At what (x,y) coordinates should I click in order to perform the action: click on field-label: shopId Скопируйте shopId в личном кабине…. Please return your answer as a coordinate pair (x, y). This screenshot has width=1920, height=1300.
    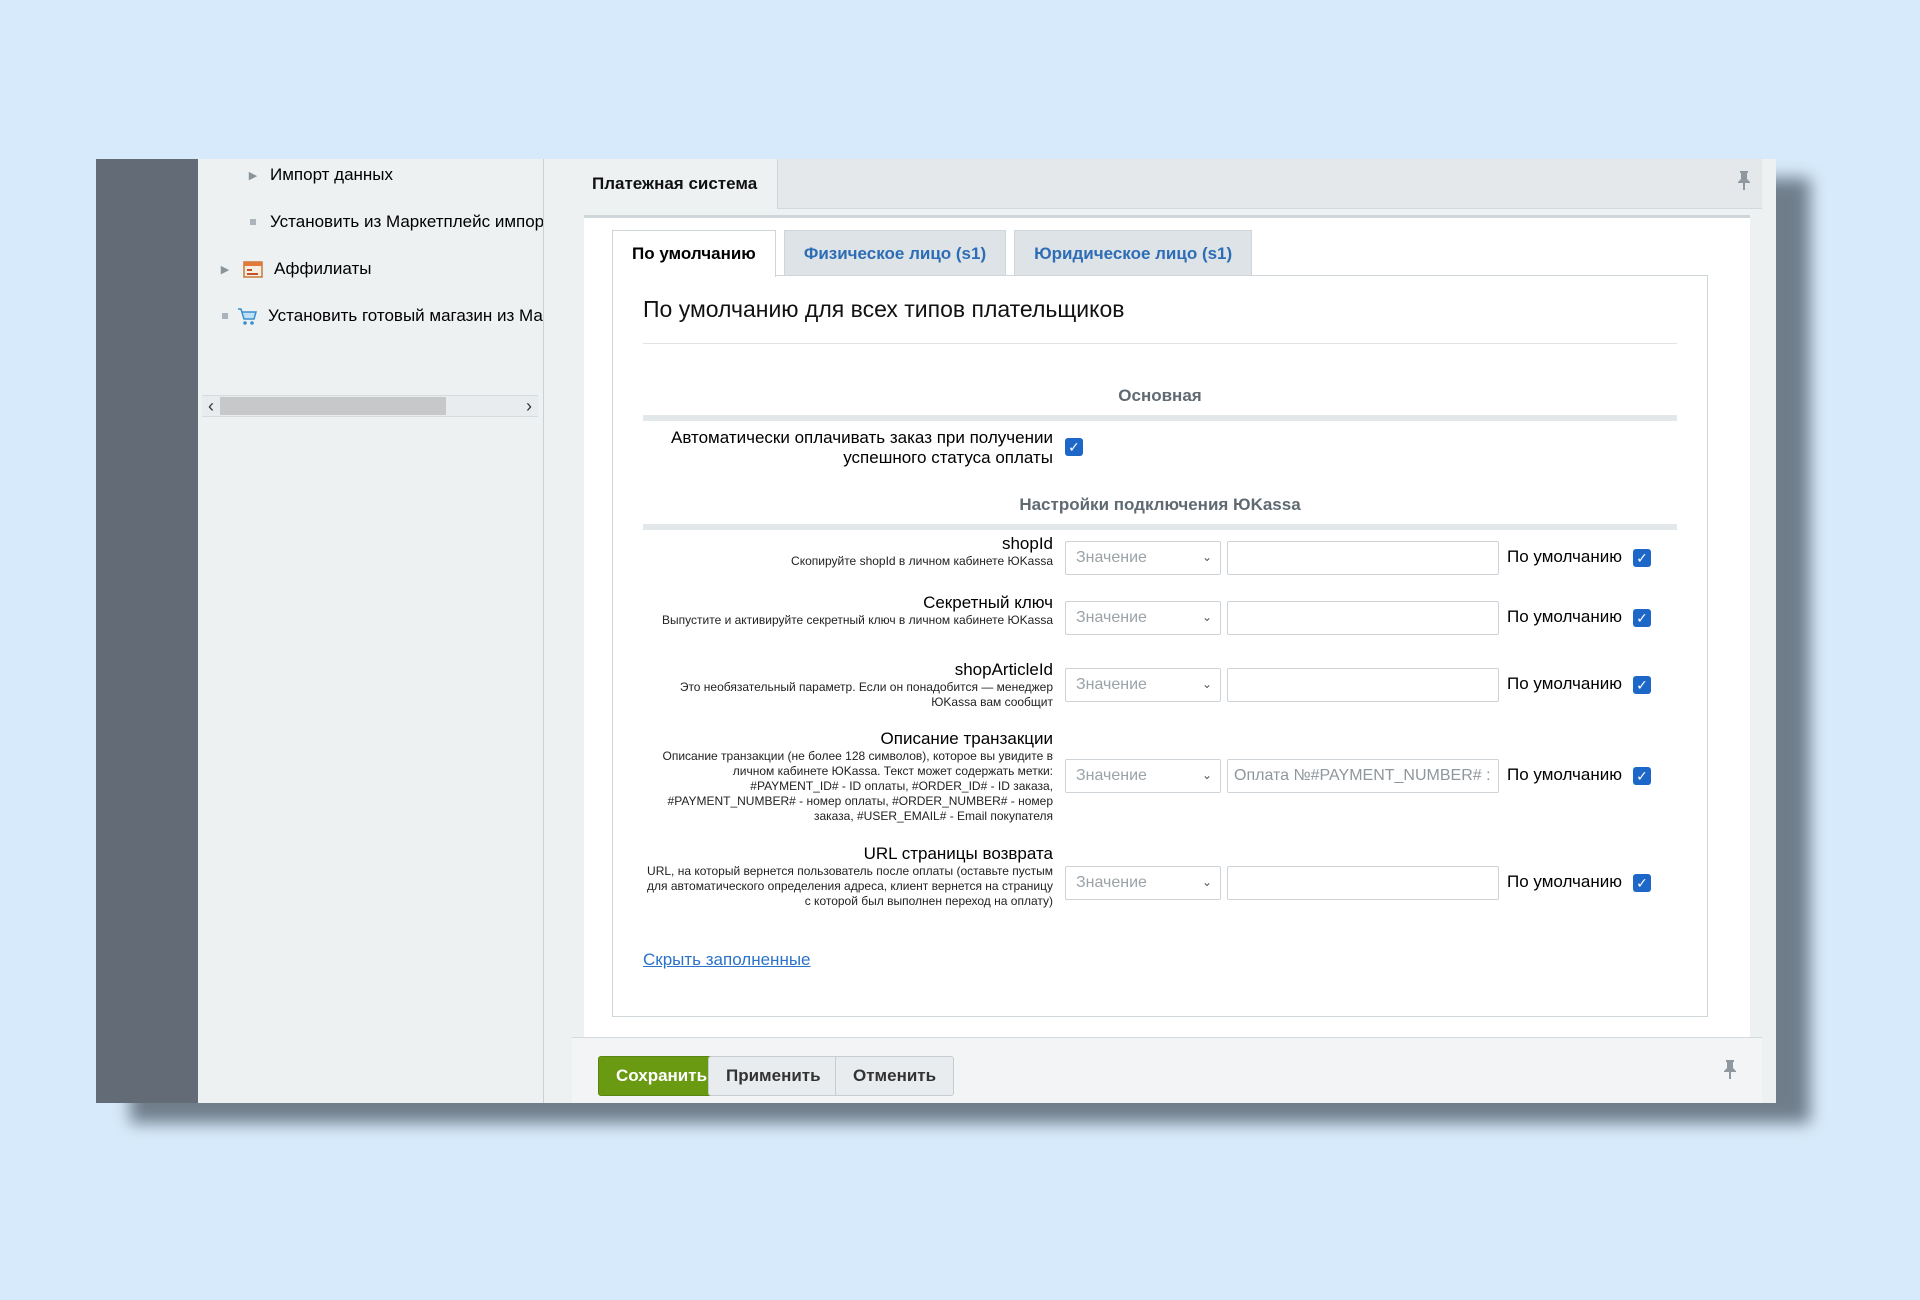
    Looking at the image, I should click on (922, 551).